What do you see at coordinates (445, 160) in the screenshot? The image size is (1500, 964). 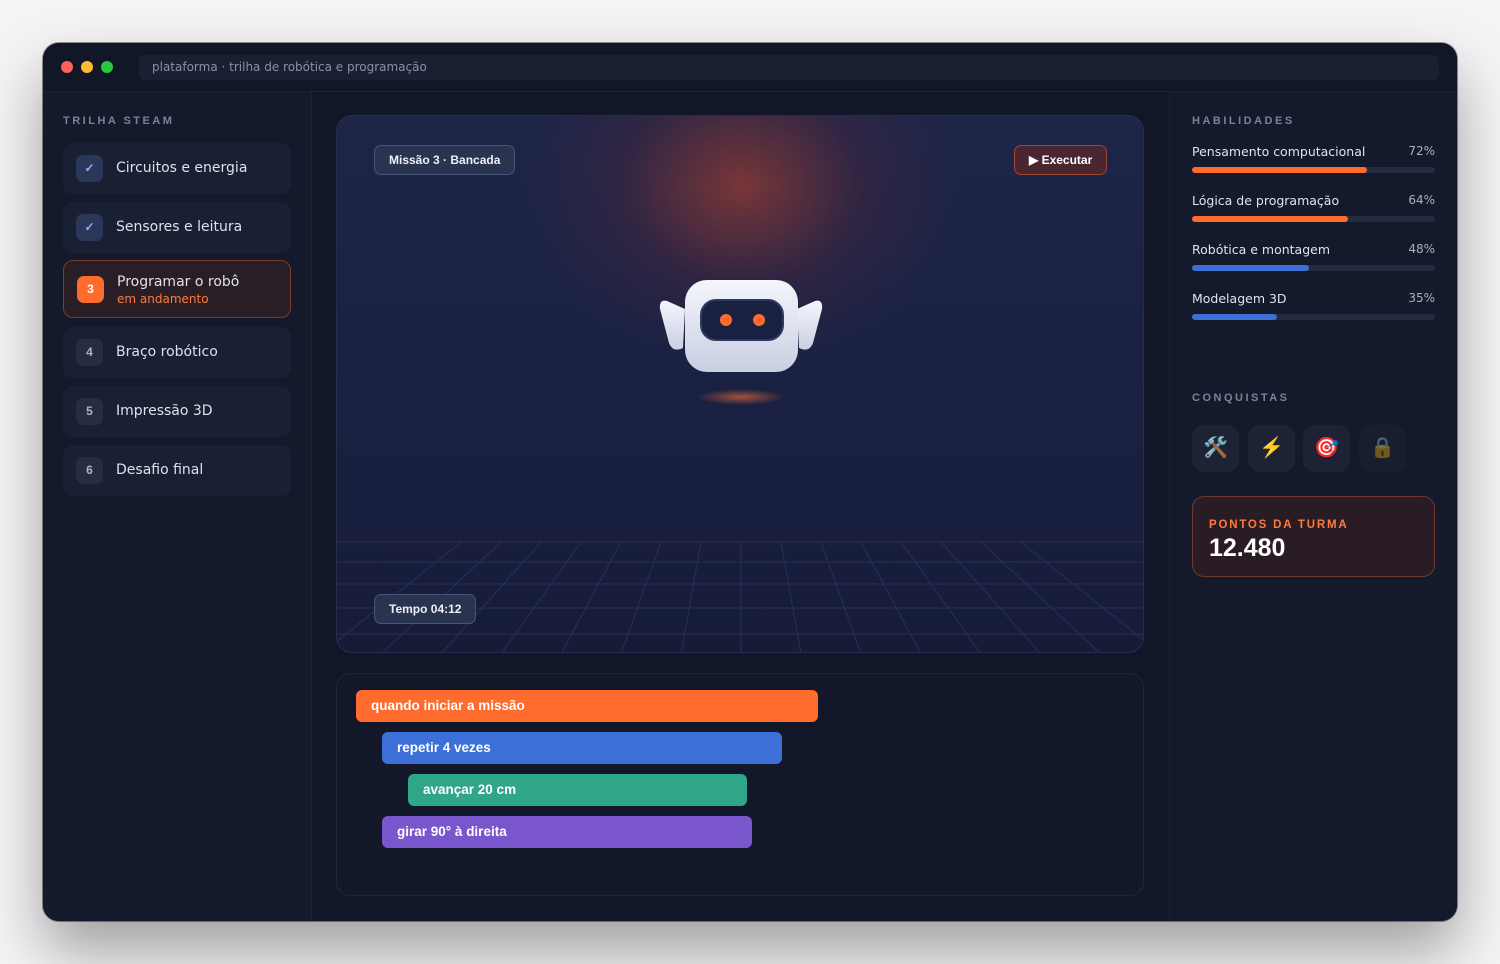 I see `mission-label: Missão 3 · Bancada` at bounding box center [445, 160].